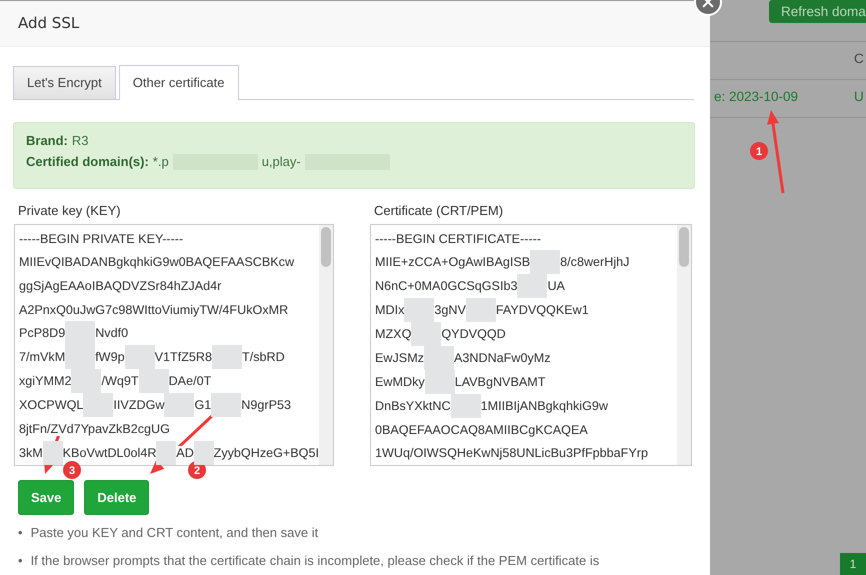 This screenshot has width=866, height=575. What do you see at coordinates (439, 210) in the screenshot?
I see `field-label: Certificate (CRT/PEM)` at bounding box center [439, 210].